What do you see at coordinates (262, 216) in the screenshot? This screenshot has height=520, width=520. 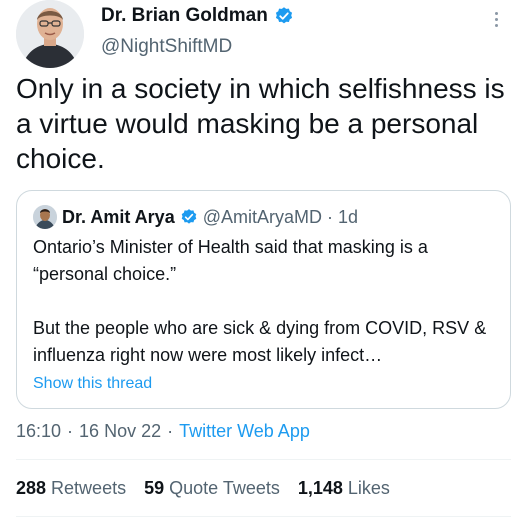 I see `quoted-author-handle: @AmitAryaMD` at bounding box center [262, 216].